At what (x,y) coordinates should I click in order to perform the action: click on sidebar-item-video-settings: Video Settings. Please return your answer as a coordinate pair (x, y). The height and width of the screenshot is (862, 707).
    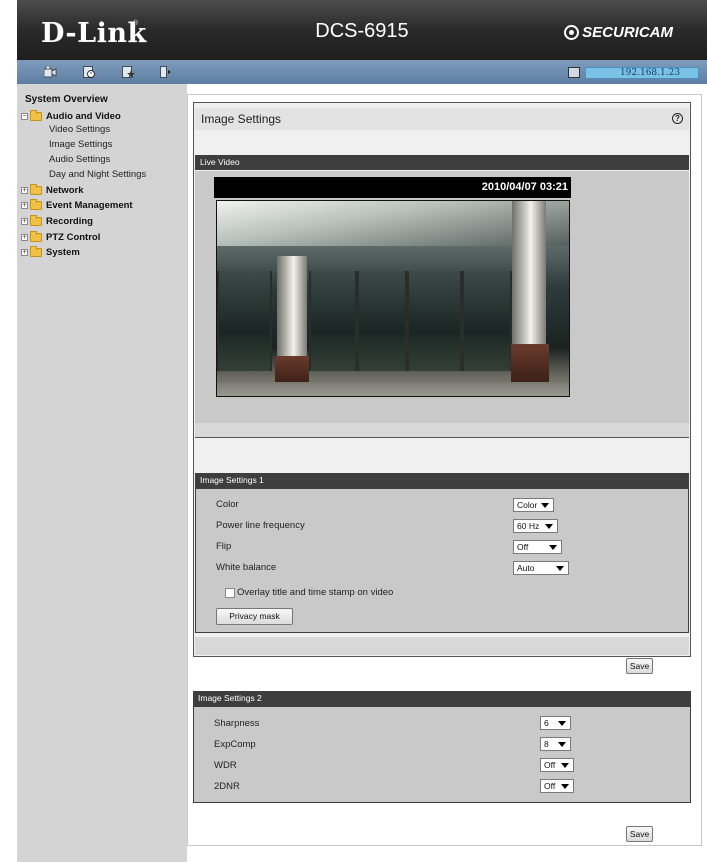
    Looking at the image, I should click on (79, 129).